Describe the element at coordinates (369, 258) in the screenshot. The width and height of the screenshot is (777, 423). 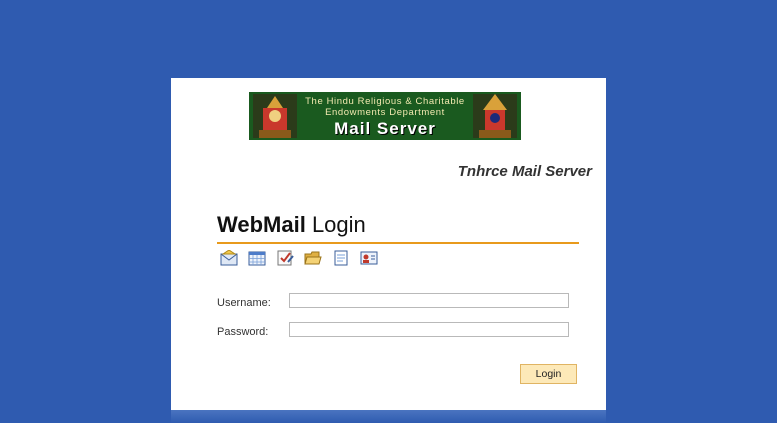
I see `contacts-icon` at that location.